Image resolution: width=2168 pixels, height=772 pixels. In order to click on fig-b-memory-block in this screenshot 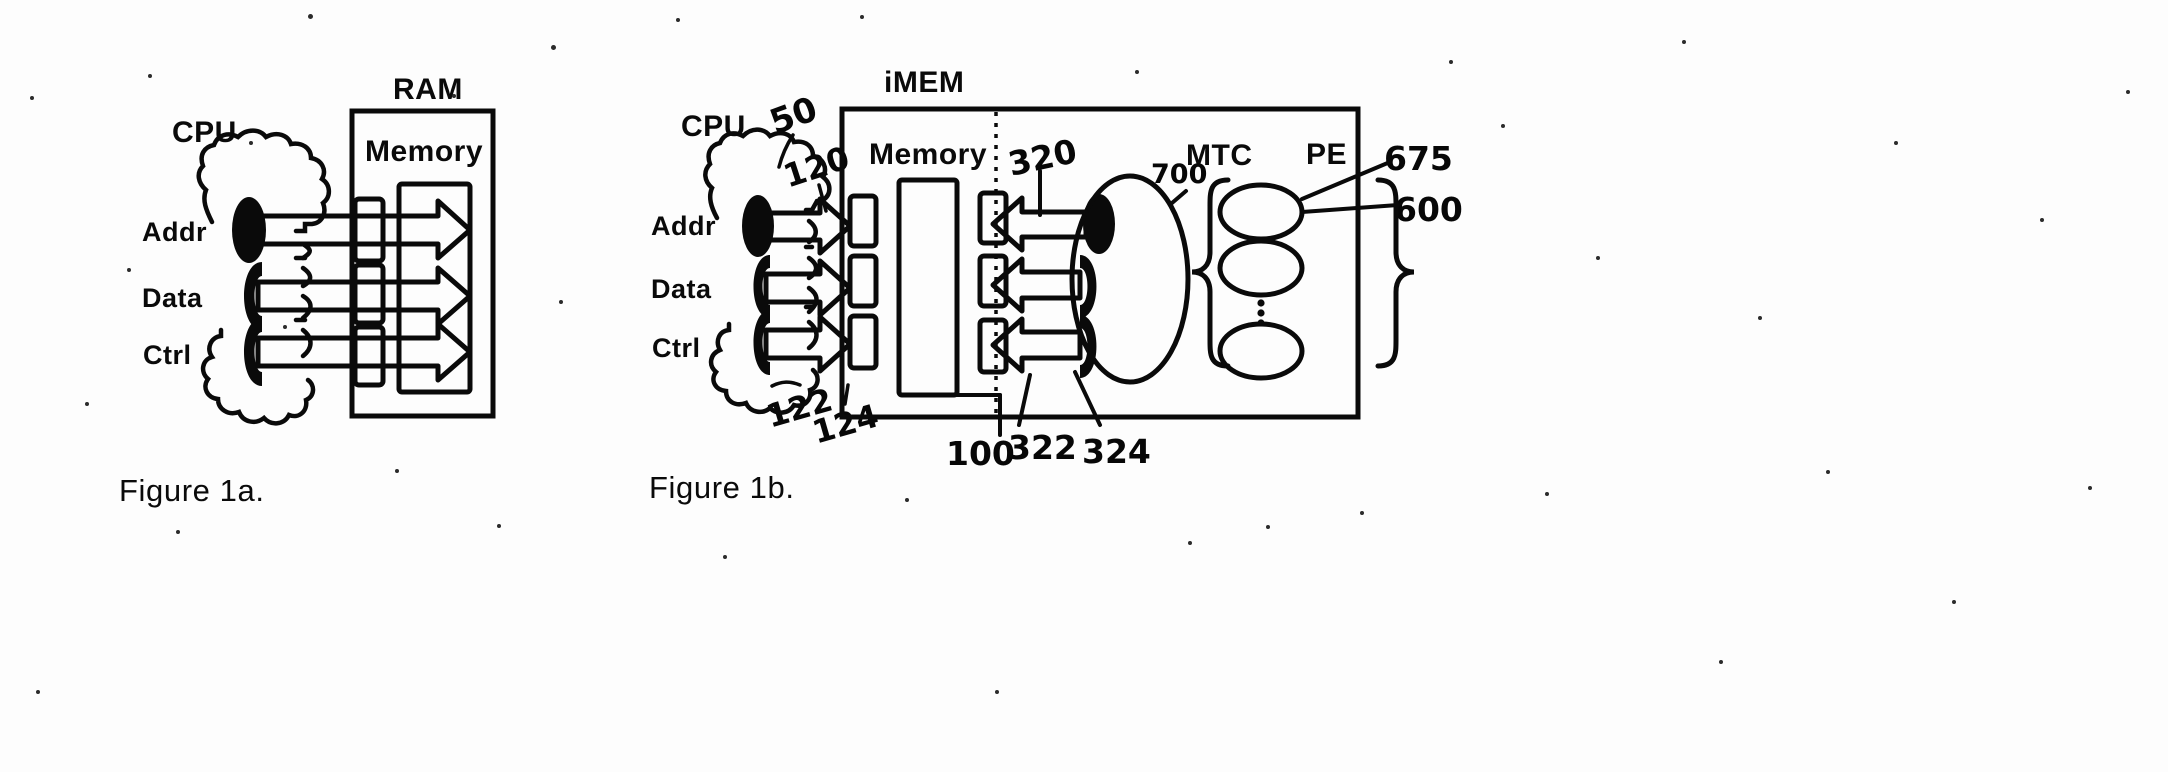, I will do `click(928, 287)`.